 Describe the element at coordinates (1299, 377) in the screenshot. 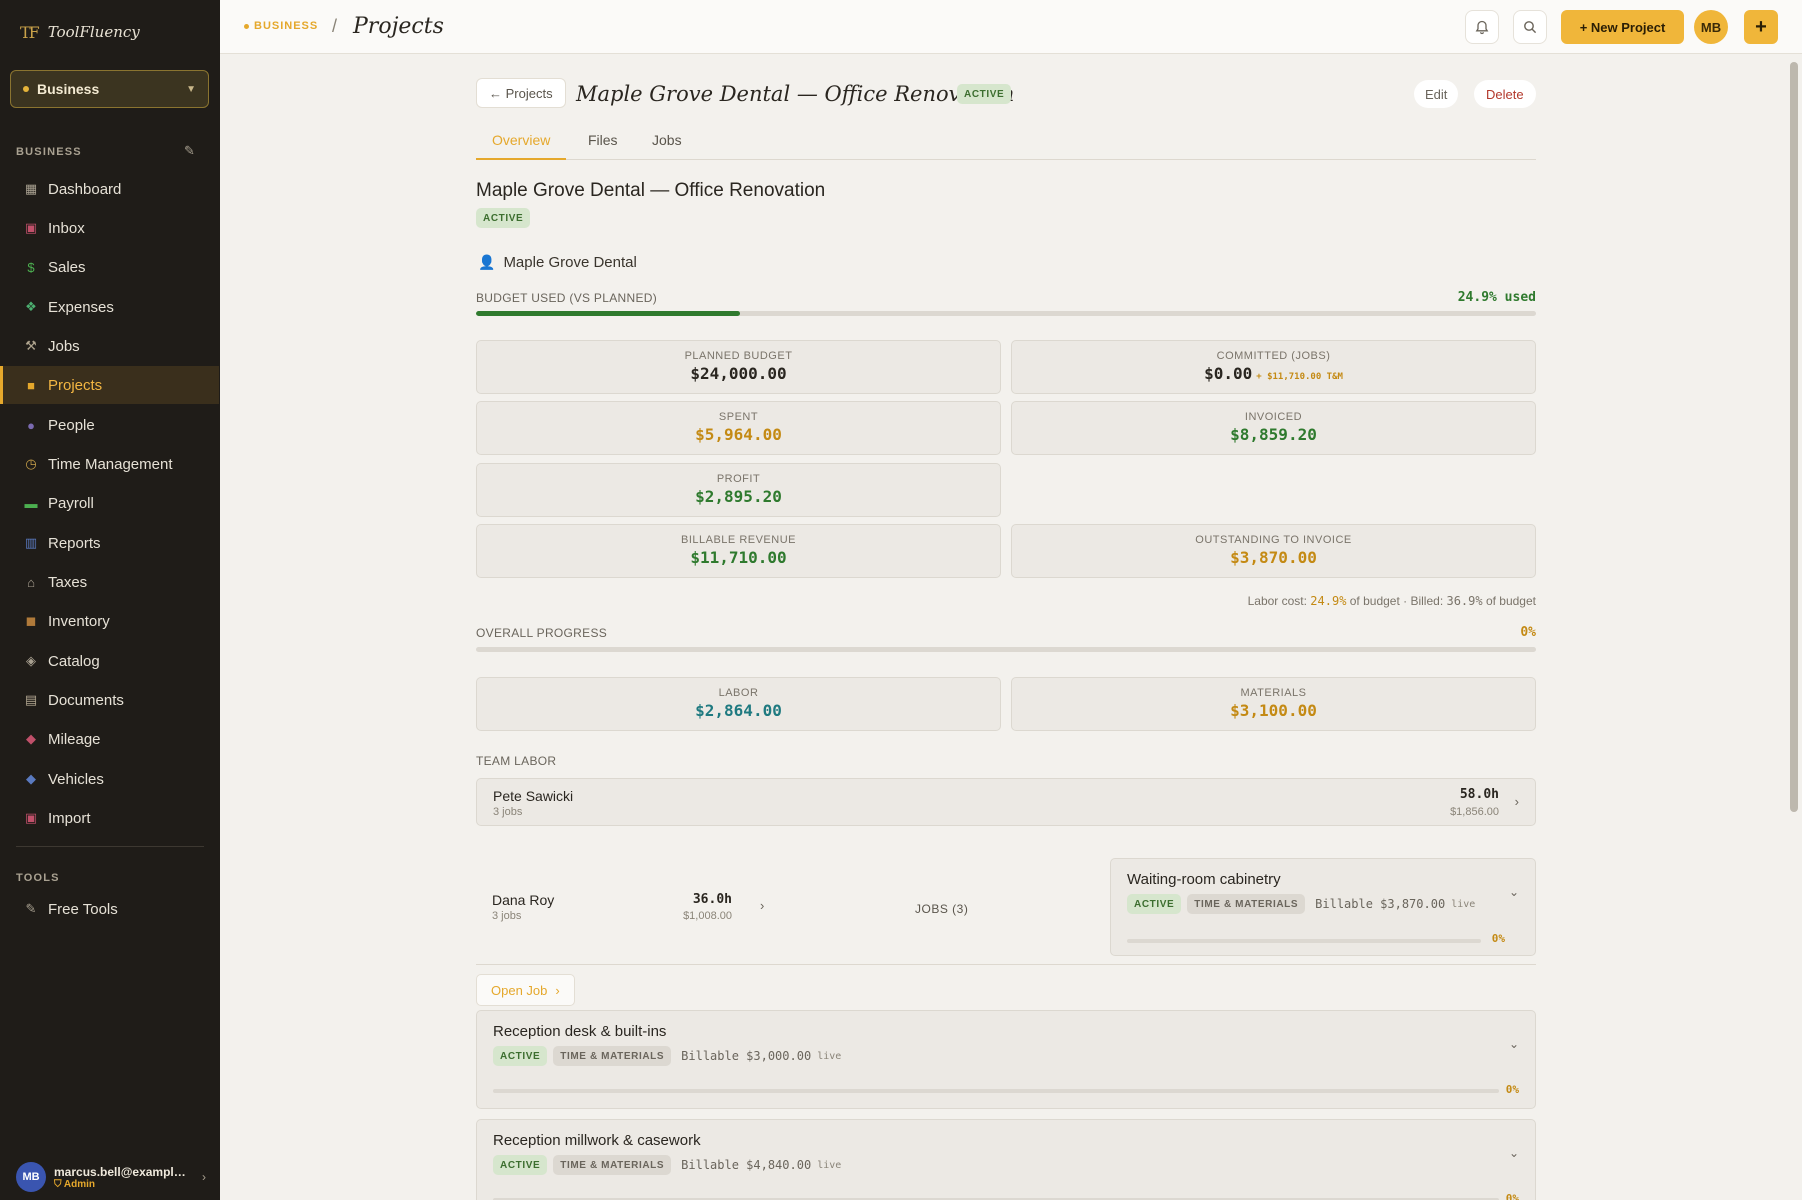

I see `stat-tm-note: + $11,710.00 T&M` at that location.